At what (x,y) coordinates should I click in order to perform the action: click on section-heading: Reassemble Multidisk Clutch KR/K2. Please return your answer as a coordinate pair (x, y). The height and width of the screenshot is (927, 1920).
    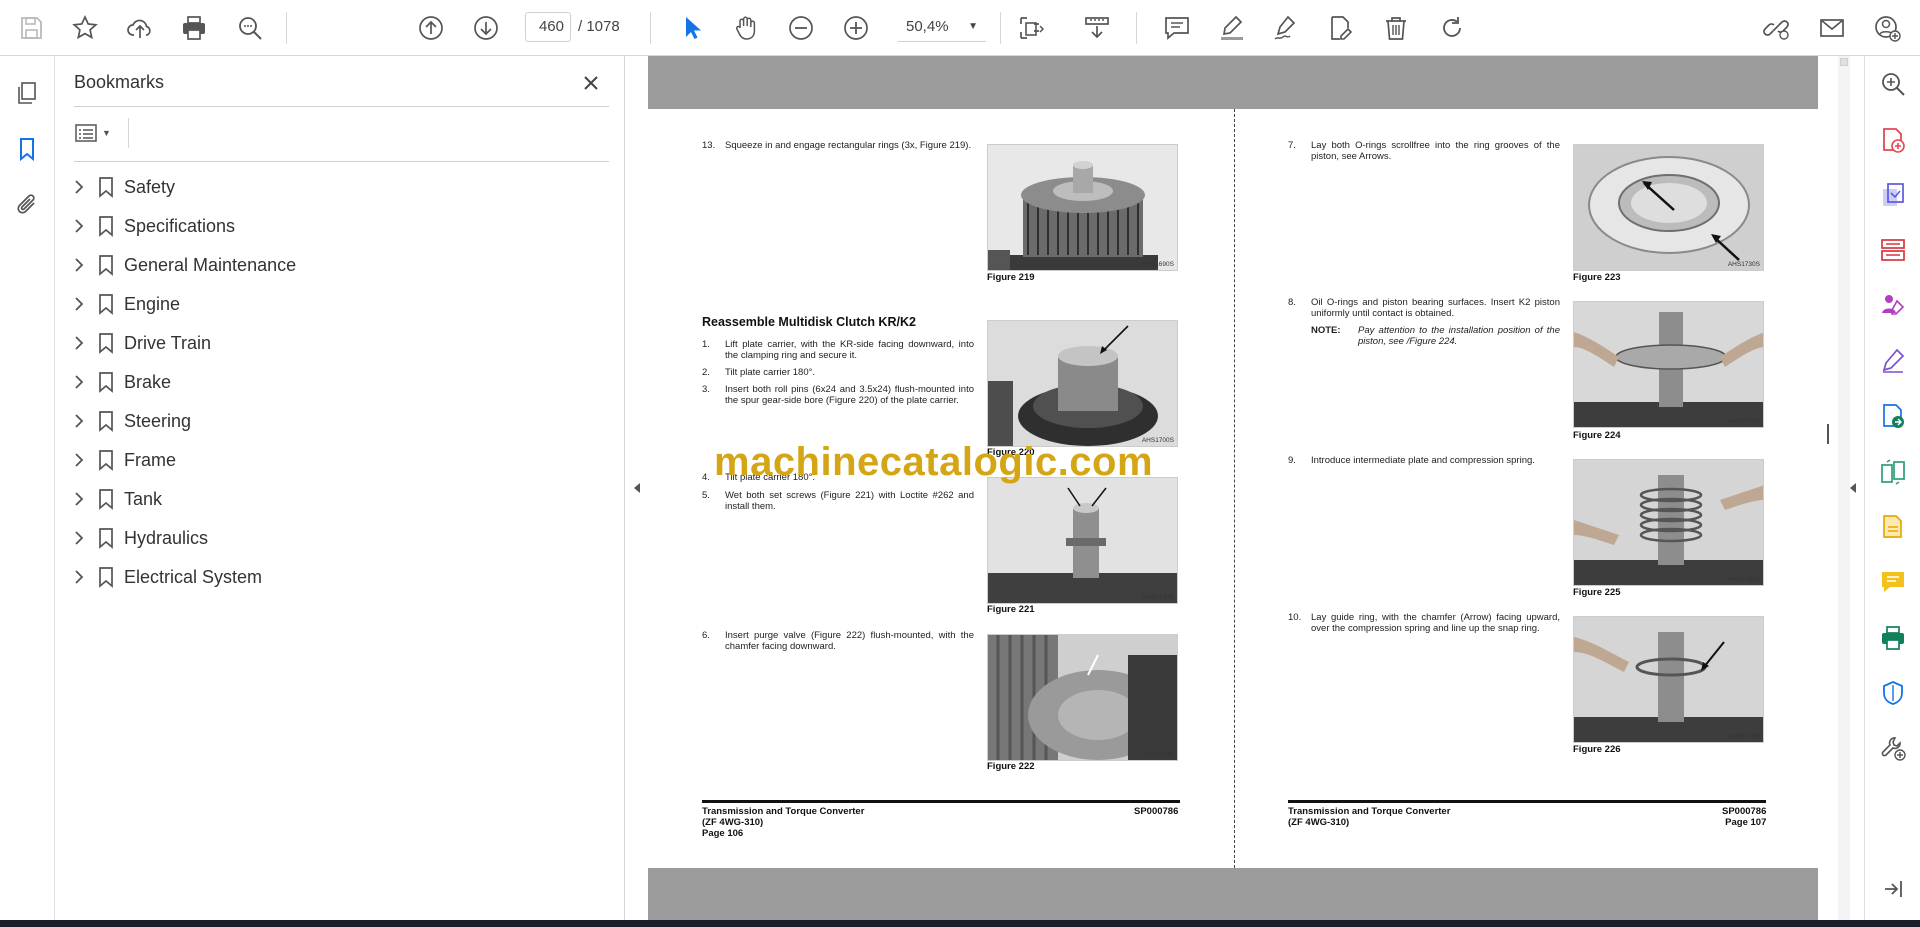
    Looking at the image, I should click on (809, 322).